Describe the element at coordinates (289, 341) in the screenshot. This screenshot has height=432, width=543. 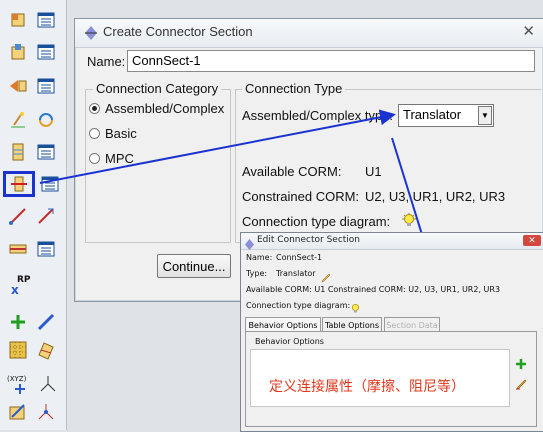
I see `behavior-options-title: Behavior Options` at that location.